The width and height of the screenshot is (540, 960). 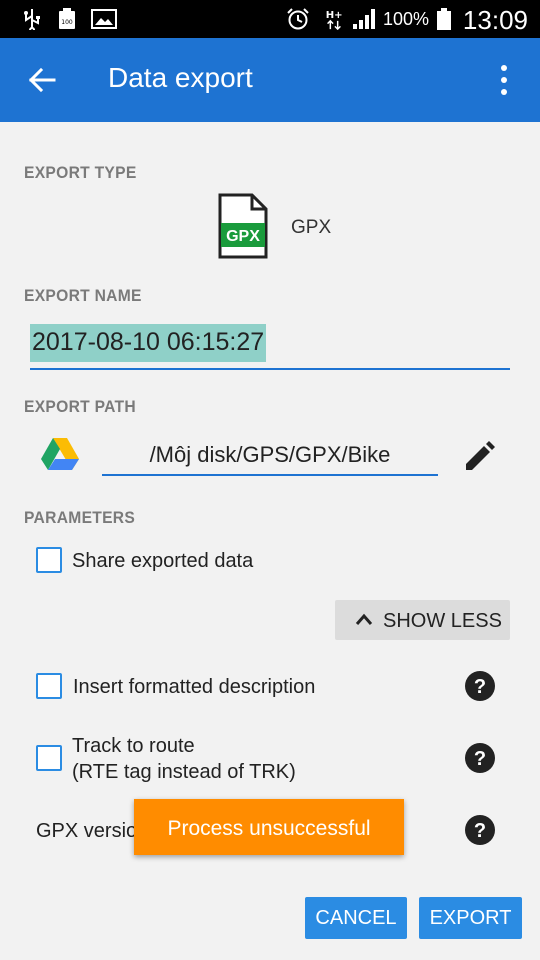 What do you see at coordinates (243, 236) in the screenshot?
I see `gpx-icon-text: GPX` at bounding box center [243, 236].